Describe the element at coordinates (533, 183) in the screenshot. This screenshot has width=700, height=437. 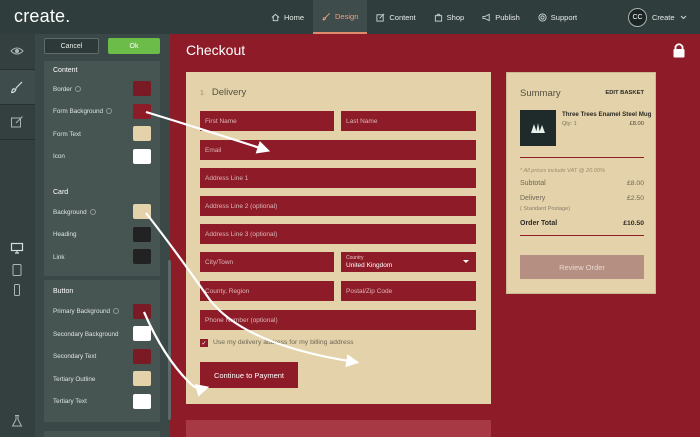
I see `subtotal-label: Subtotal` at that location.